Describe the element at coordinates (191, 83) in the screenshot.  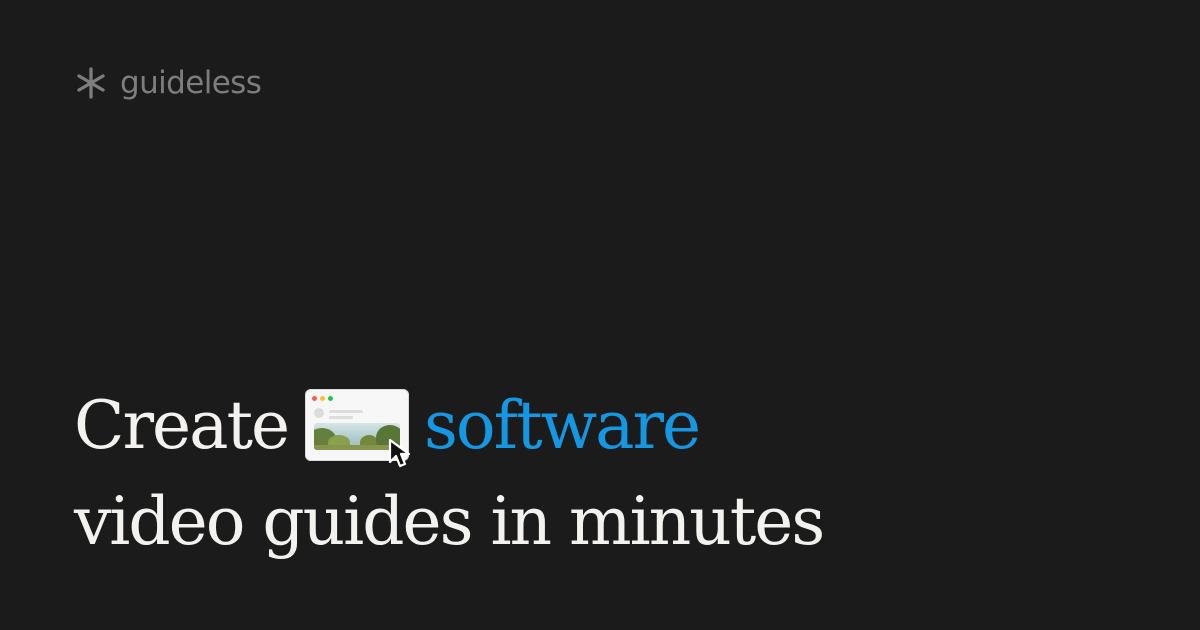
I see `brand-name: guideless` at that location.